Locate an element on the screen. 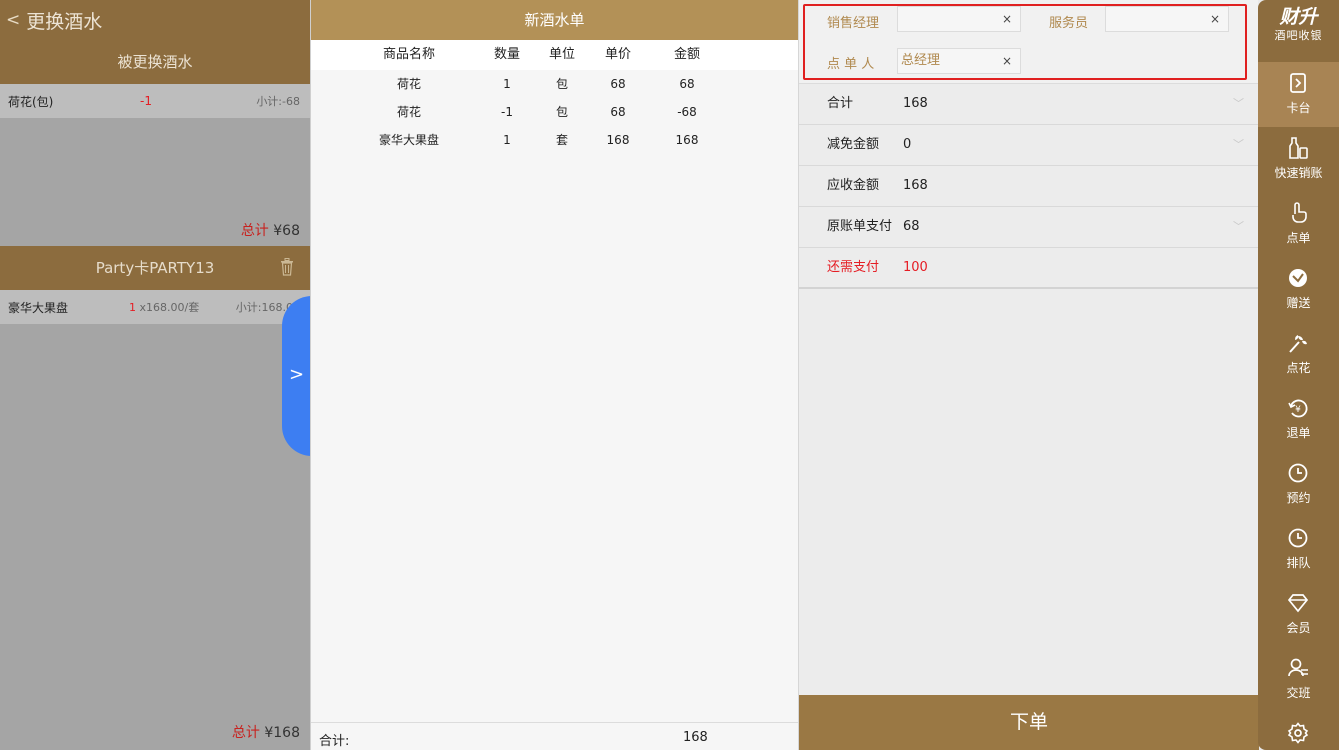  nav-item-reservation: 预约 is located at coordinates (1298, 484).